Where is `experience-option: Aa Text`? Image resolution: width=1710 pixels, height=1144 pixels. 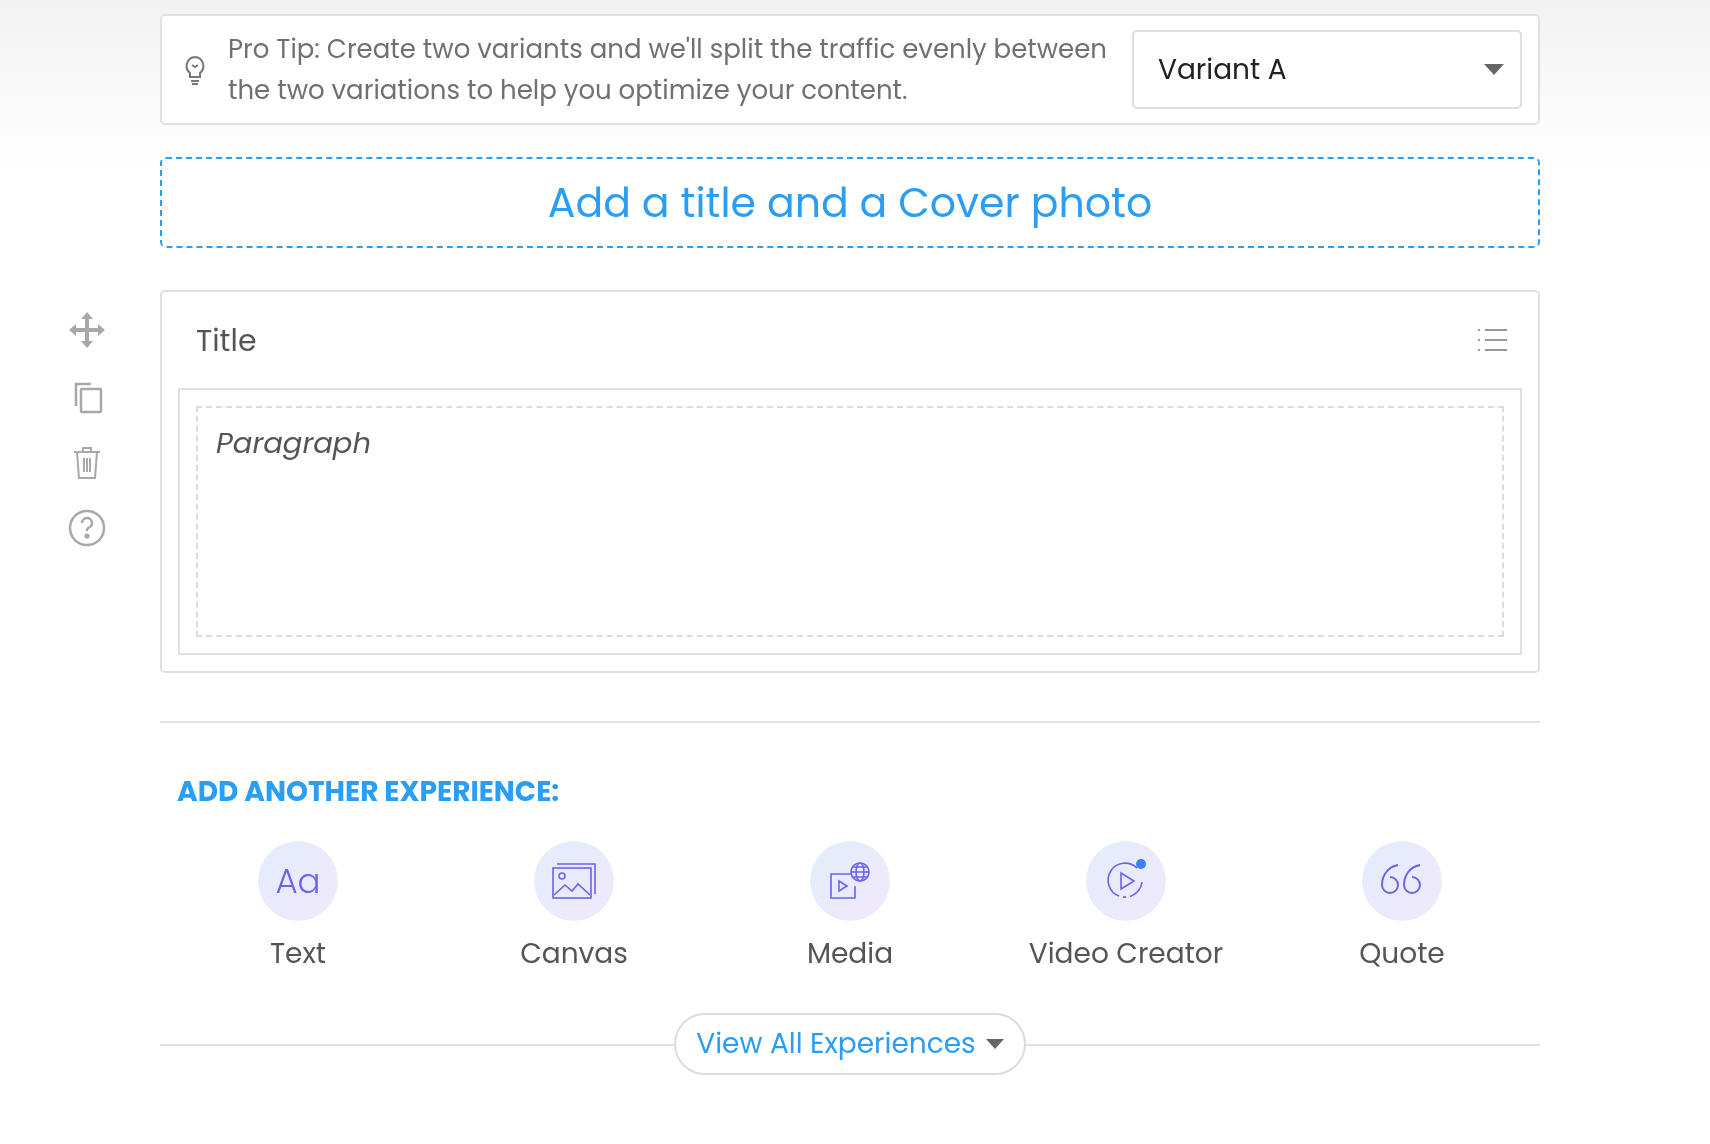 experience-option: Aa Text is located at coordinates (298, 908).